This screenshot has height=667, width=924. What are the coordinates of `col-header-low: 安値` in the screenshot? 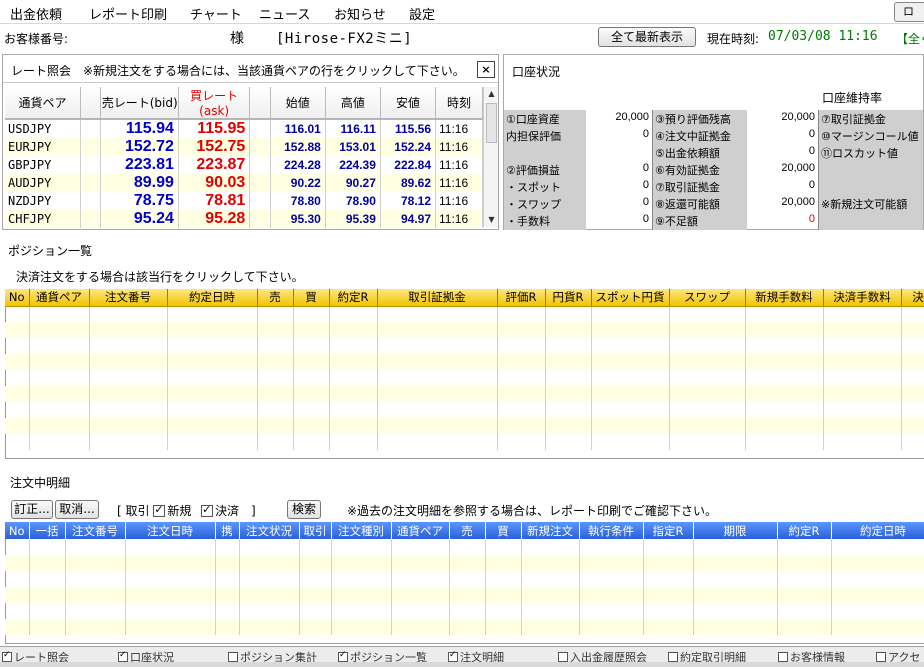 It's located at (408, 103).